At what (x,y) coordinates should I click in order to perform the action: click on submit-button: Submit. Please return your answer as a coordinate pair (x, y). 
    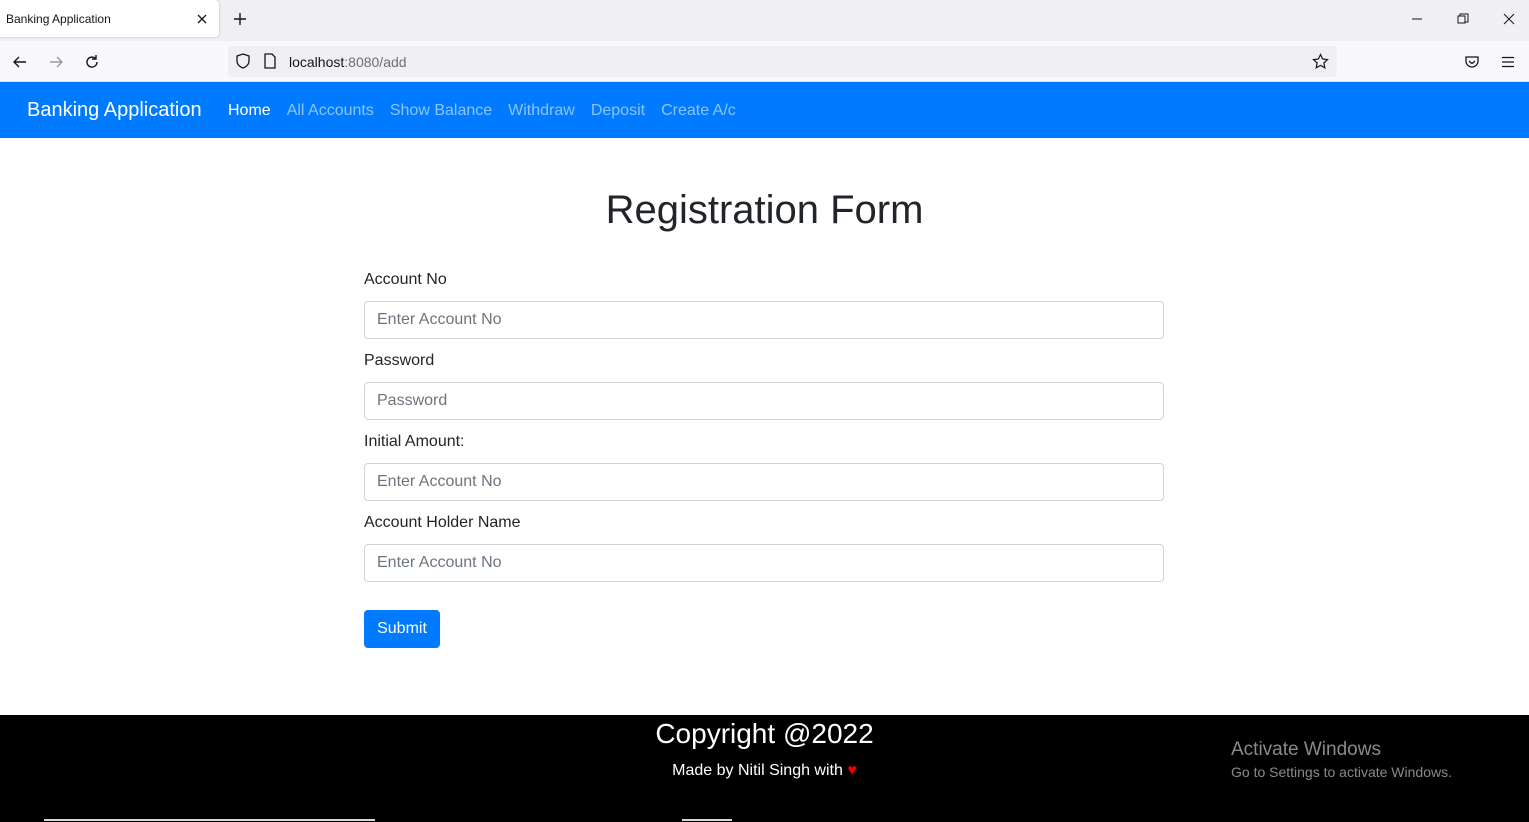
    Looking at the image, I should click on (402, 629).